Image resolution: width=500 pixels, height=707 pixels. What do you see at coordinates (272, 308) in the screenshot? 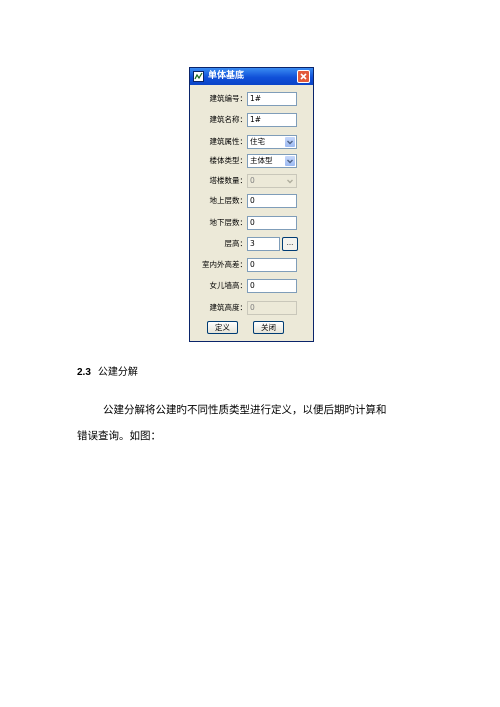
I see `building-height-input: 0` at bounding box center [272, 308].